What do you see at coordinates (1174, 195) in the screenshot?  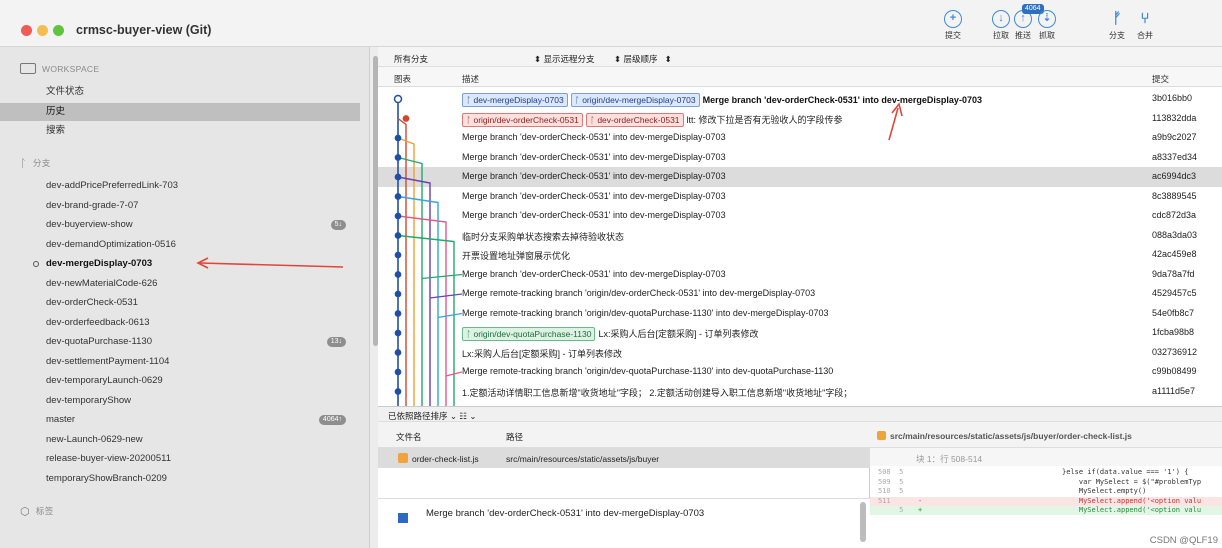 I see `commit-hash: 8c3889545` at bounding box center [1174, 195].